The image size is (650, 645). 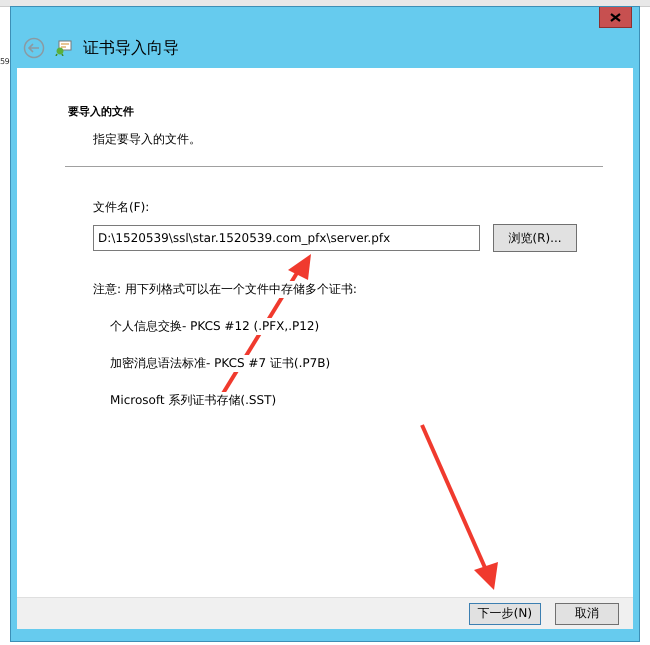 What do you see at coordinates (286, 238) in the screenshot?
I see `file-name-field: D:\1520539\ssl\star.1520539.com_pfx\server.pfx` at bounding box center [286, 238].